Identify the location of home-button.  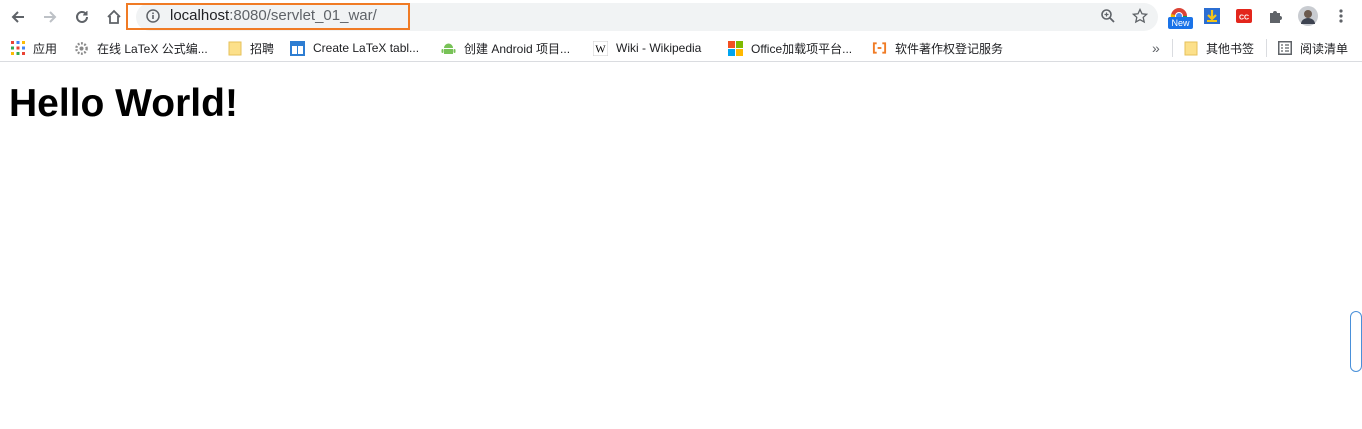
(114, 17).